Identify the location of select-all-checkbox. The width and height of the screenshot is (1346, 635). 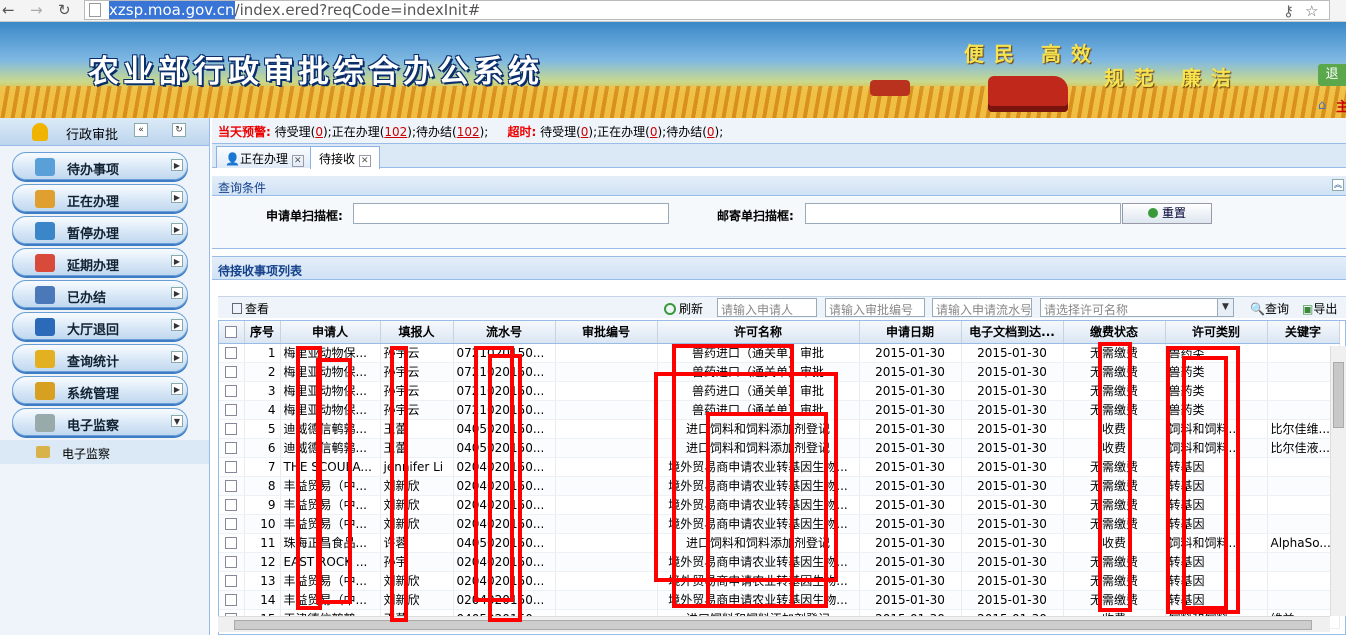
(232, 332).